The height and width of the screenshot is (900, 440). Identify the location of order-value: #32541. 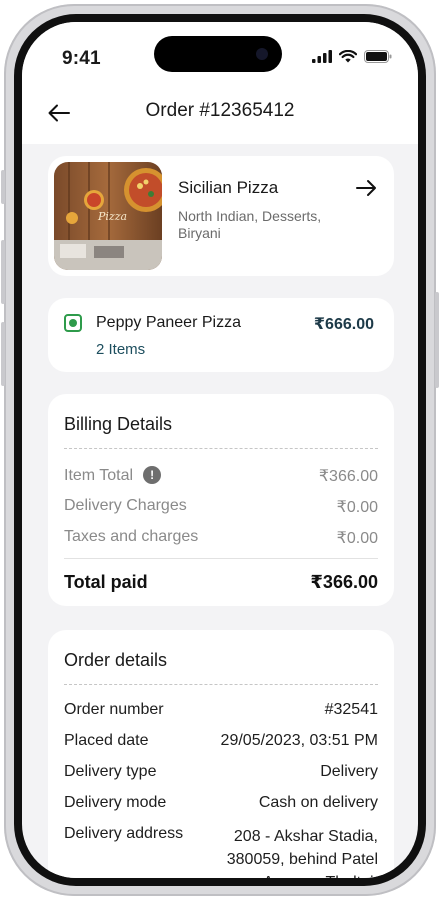
(351, 709).